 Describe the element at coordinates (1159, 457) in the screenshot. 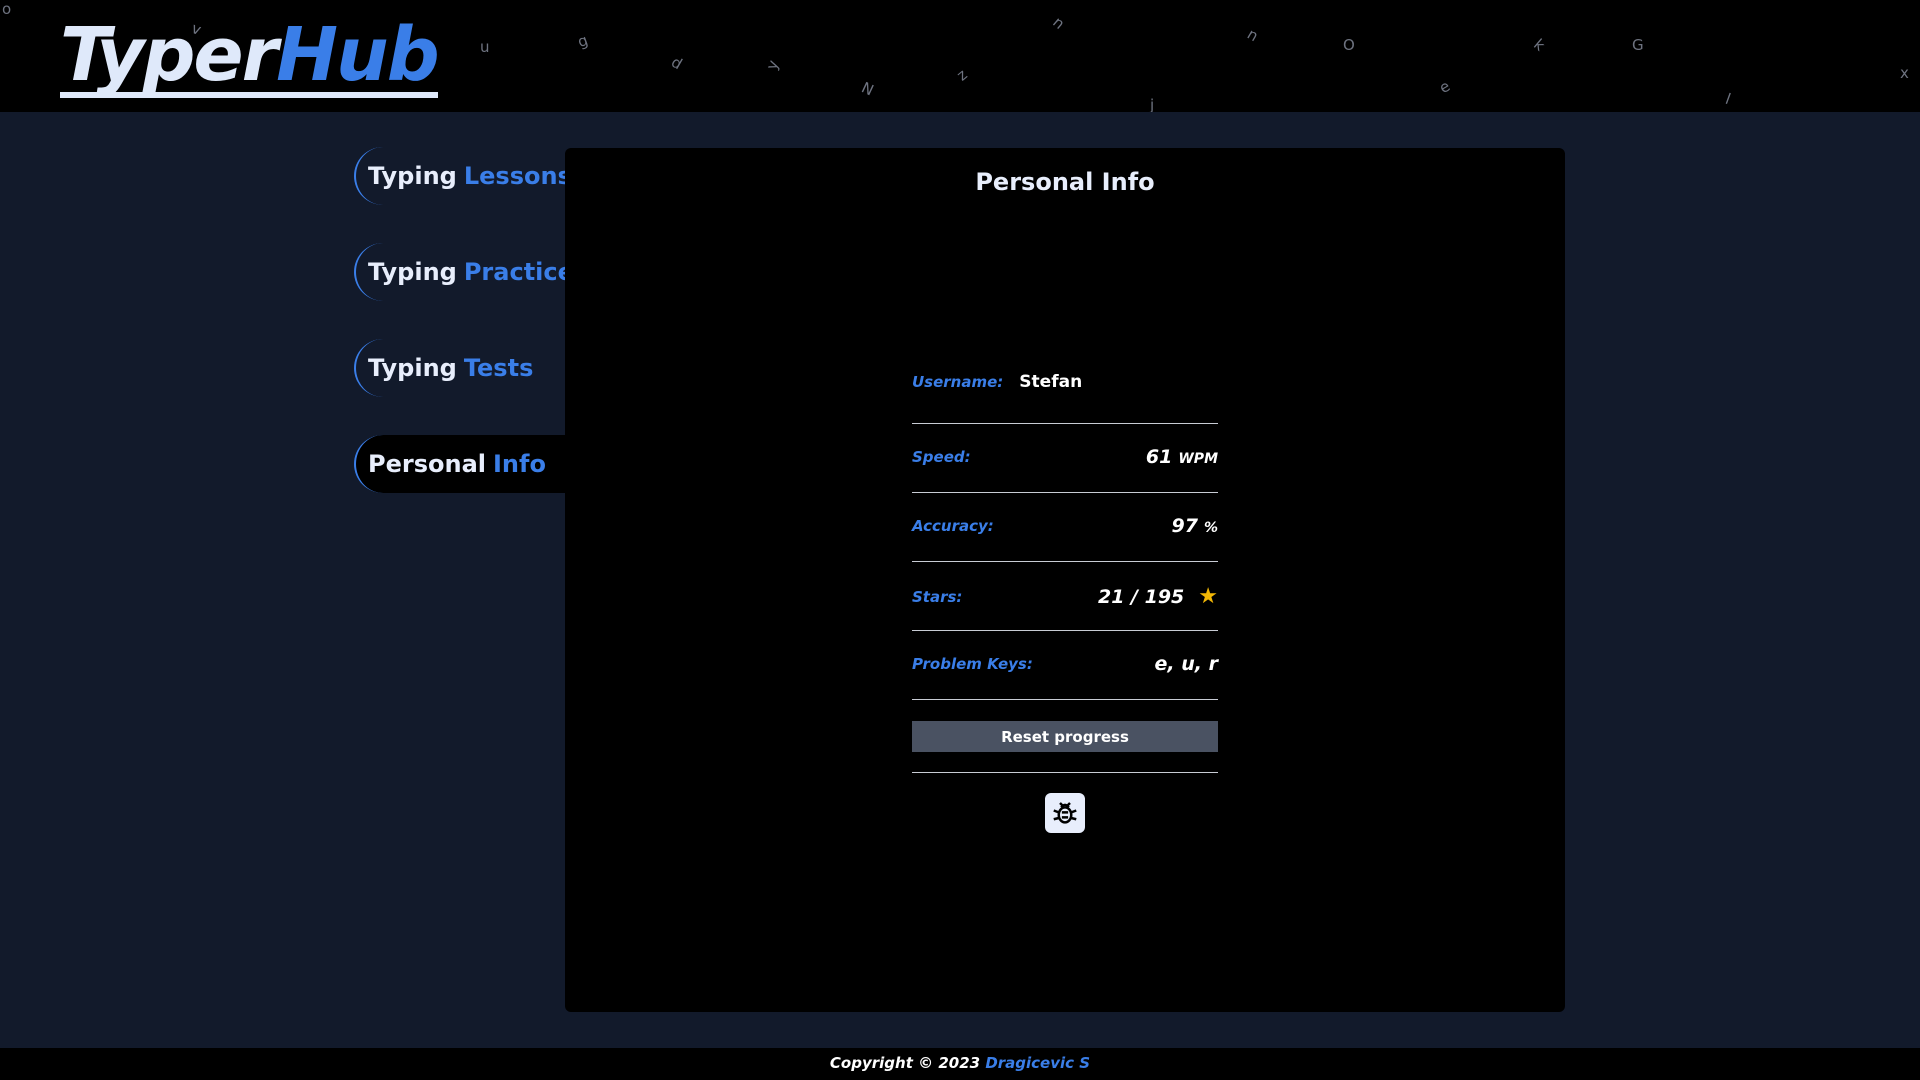

I see `speed-value: 61` at that location.